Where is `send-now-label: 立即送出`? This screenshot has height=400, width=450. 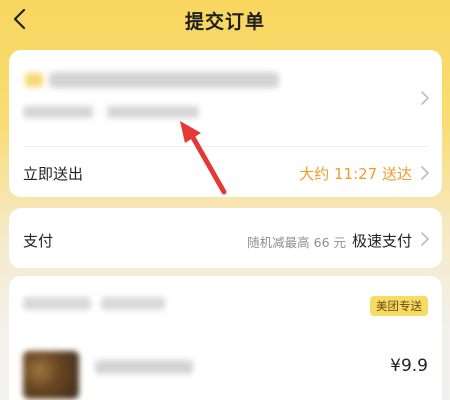
send-now-label: 立即送出 is located at coordinates (53, 173).